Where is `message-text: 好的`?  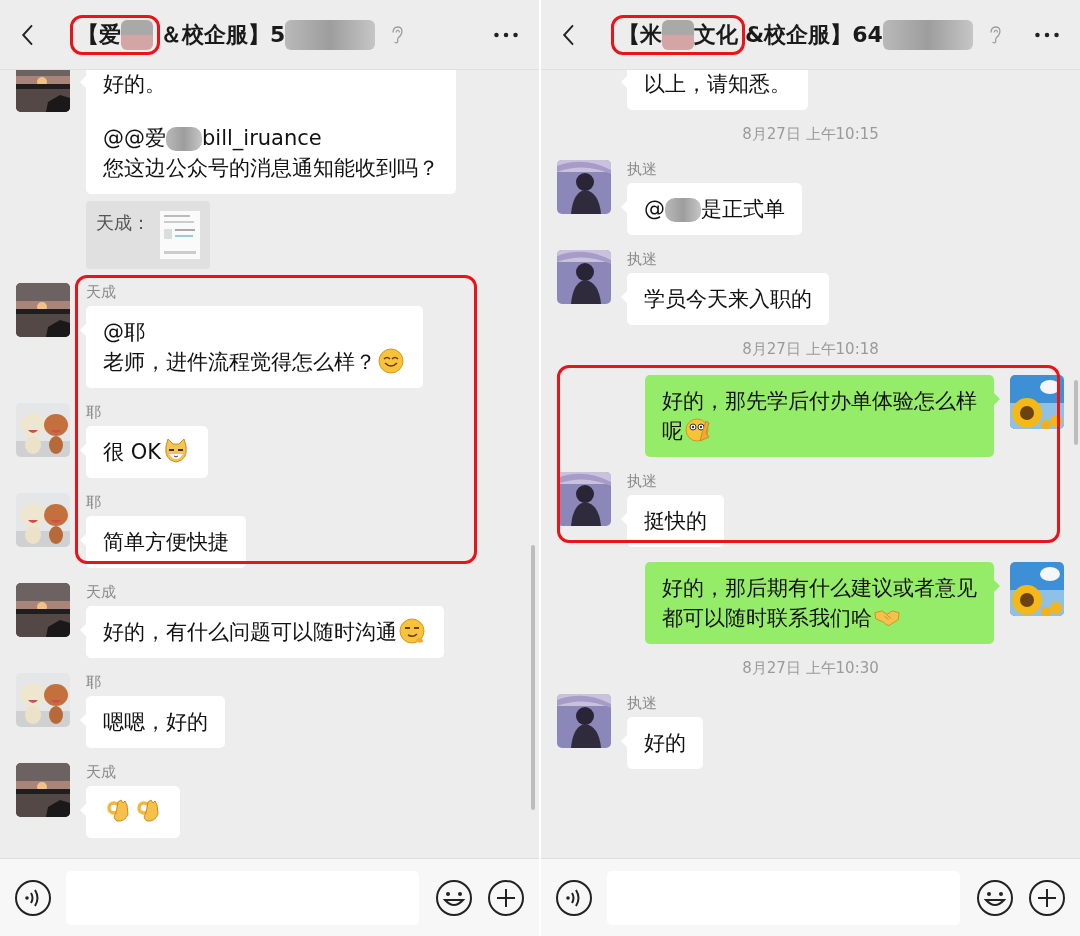 message-text: 好的 is located at coordinates (665, 743).